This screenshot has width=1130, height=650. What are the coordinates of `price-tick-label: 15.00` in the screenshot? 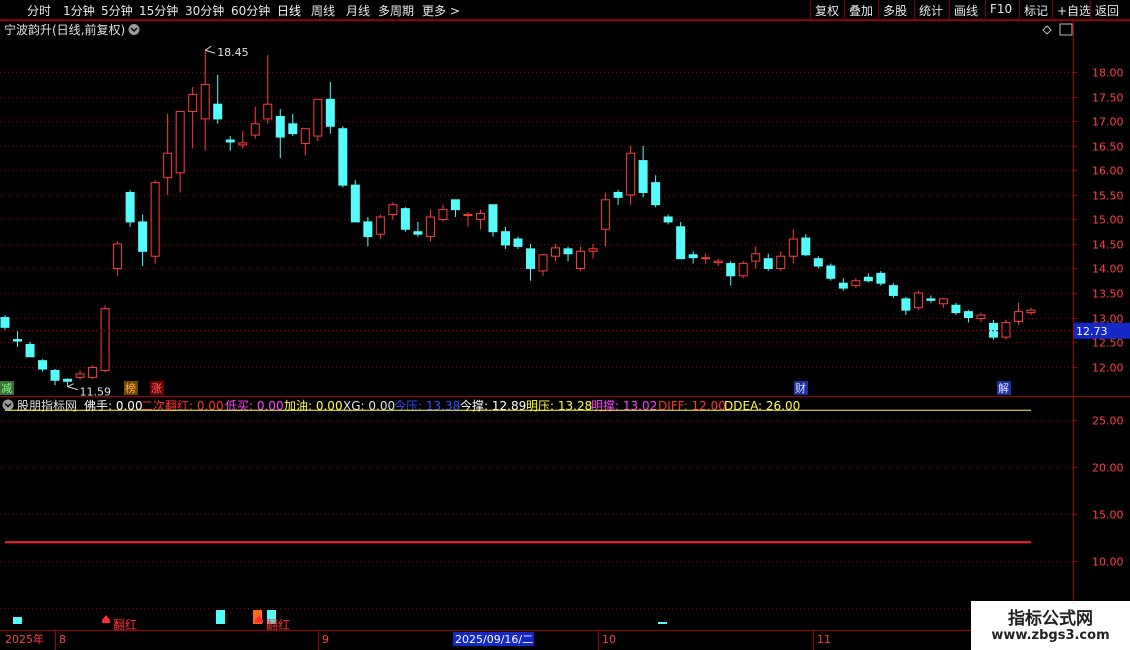 It's located at (1108, 220).